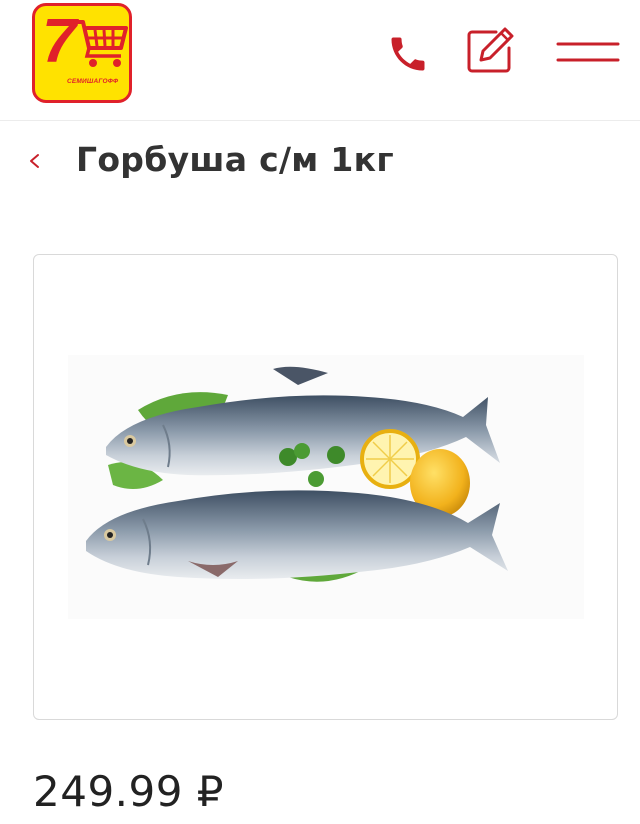  Describe the element at coordinates (129, 791) in the screenshot. I see `price: 249.99 ₽` at that location.